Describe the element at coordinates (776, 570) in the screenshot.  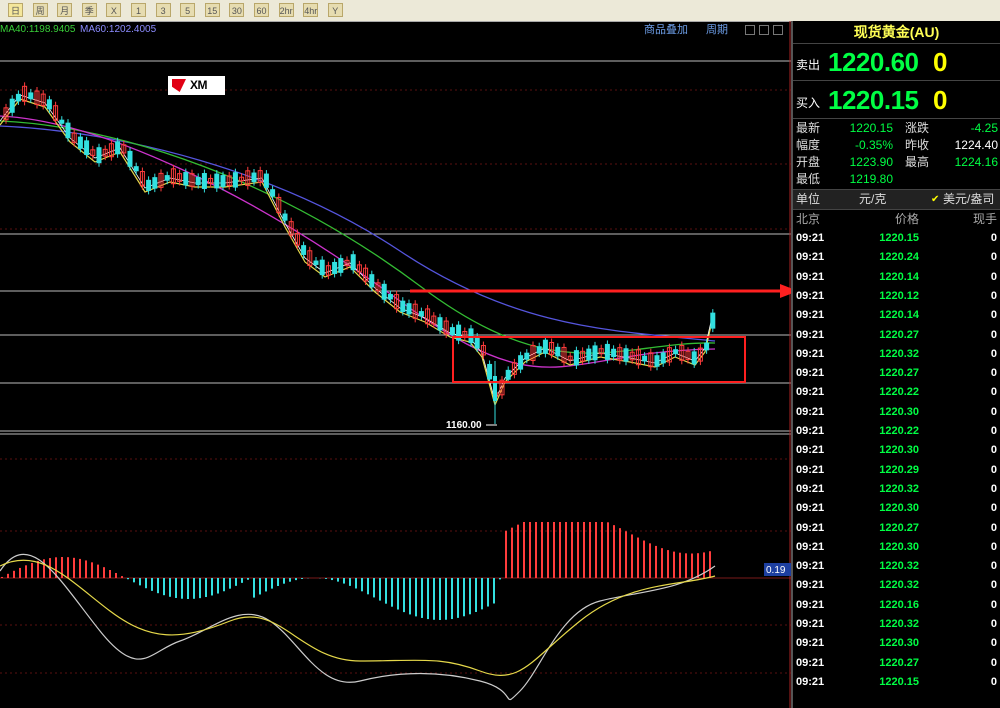
I see `macd-value: 0.19` at that location.